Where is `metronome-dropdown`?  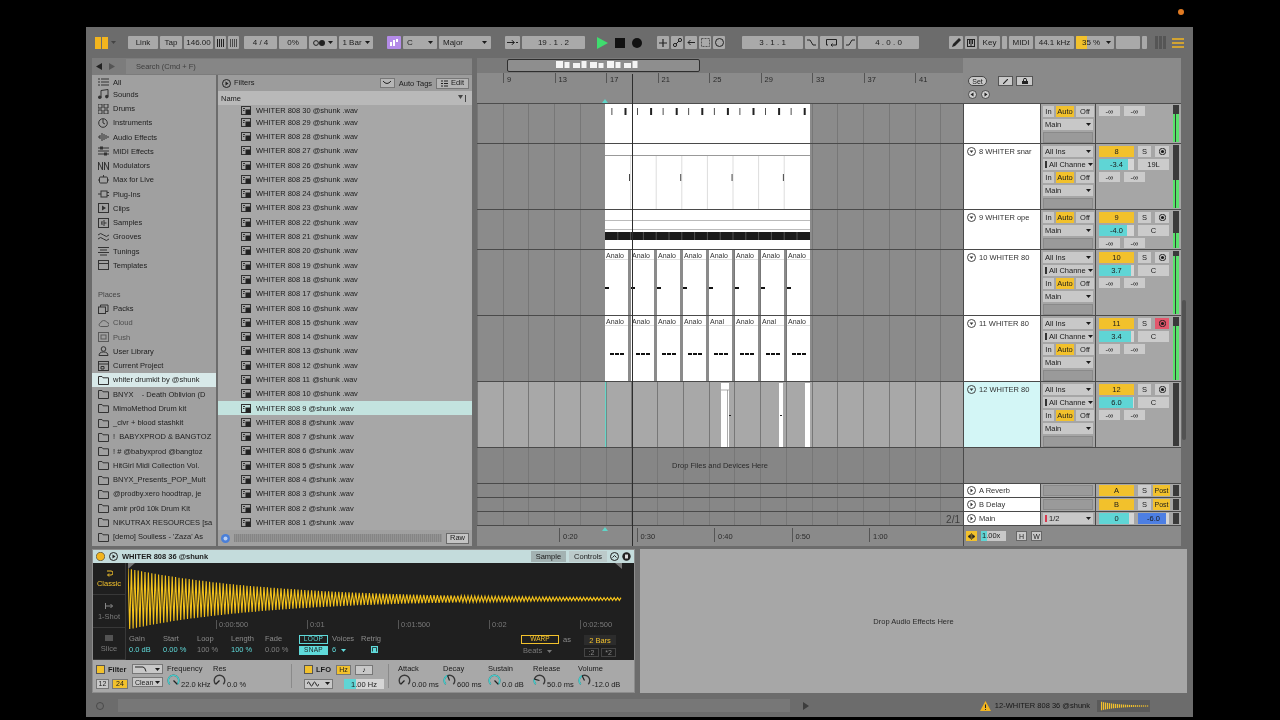
metronome-dropdown is located at coordinates (323, 42).